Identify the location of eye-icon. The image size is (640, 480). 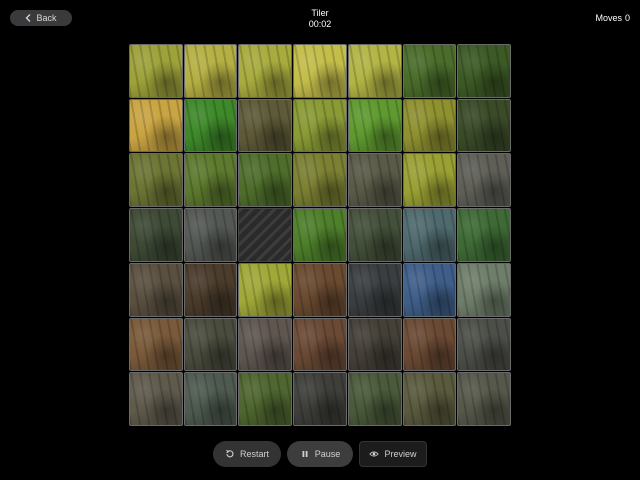
(374, 454).